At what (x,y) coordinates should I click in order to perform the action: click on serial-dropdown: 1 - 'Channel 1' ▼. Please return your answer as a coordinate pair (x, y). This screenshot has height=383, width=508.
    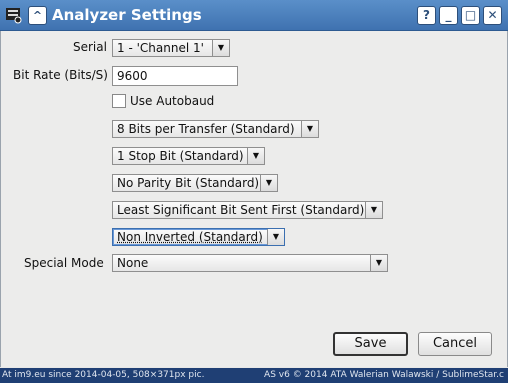
    Looking at the image, I should click on (171, 48).